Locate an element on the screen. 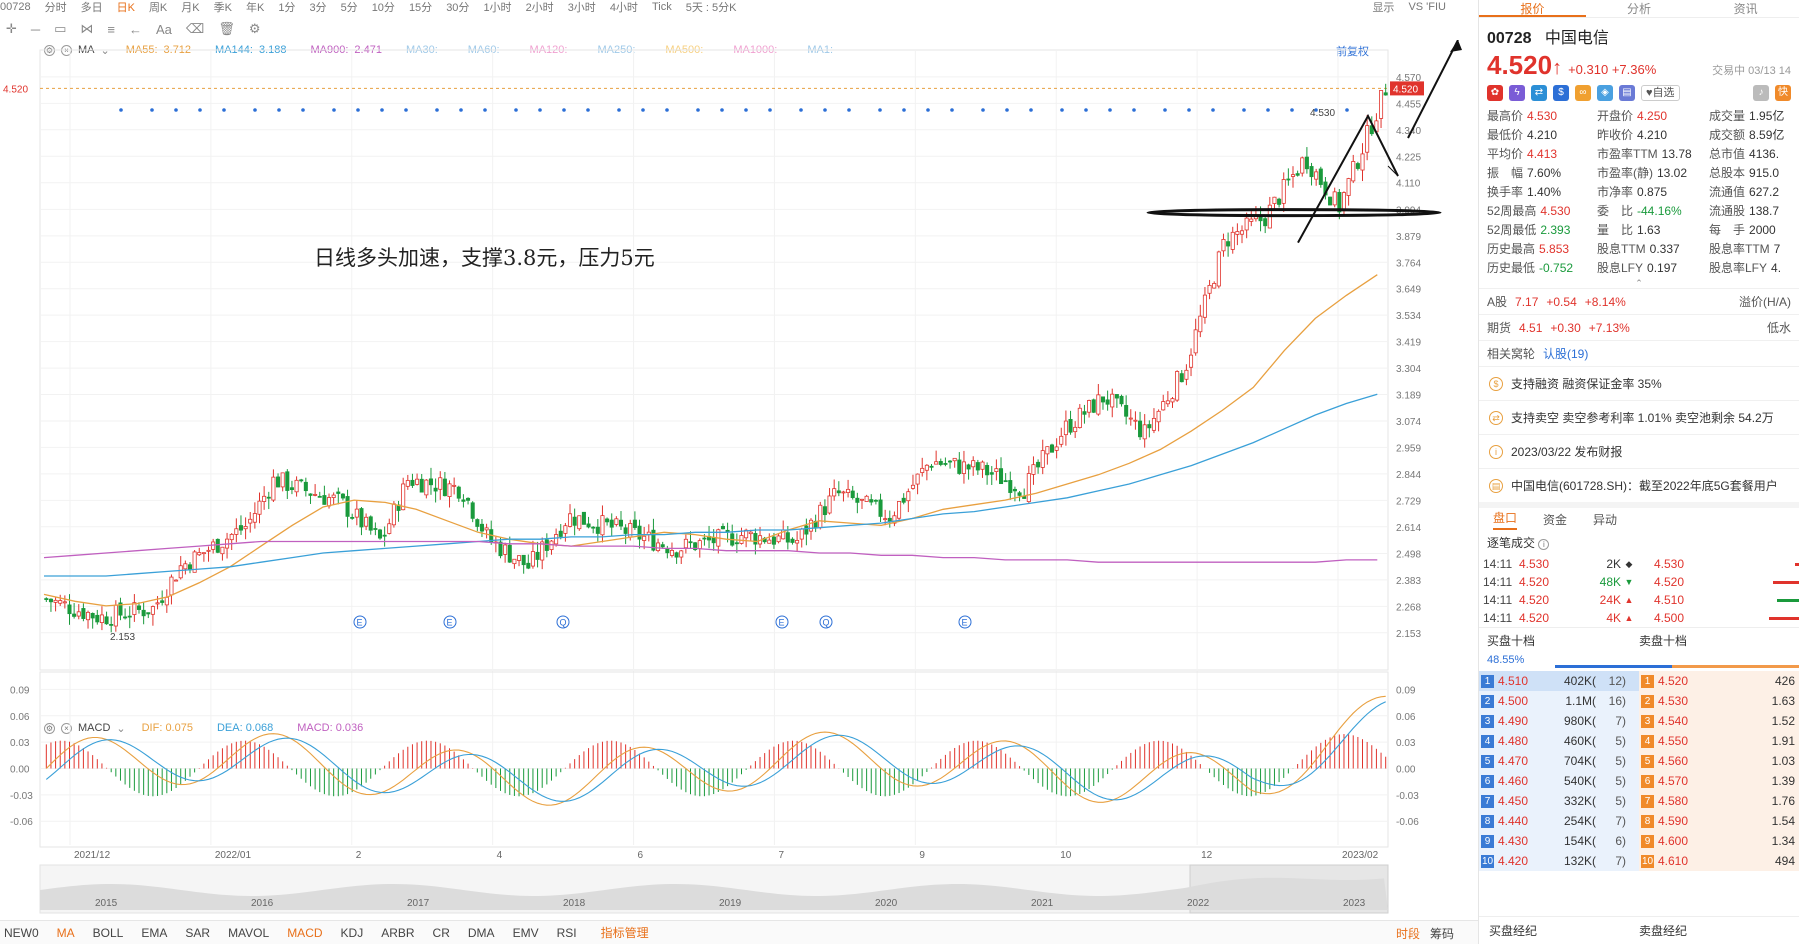  period-tab: 3分 is located at coordinates (317, 7).